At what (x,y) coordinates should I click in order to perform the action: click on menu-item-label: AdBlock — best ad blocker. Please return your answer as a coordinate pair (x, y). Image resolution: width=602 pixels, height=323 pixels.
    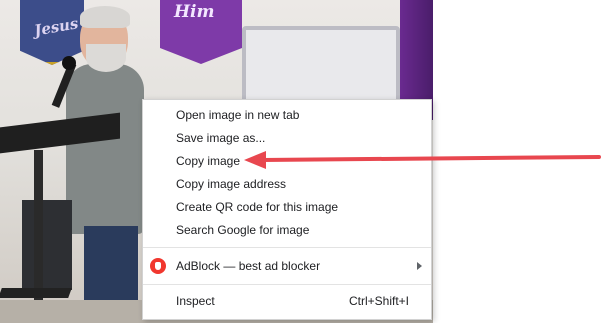
    Looking at the image, I should click on (248, 266).